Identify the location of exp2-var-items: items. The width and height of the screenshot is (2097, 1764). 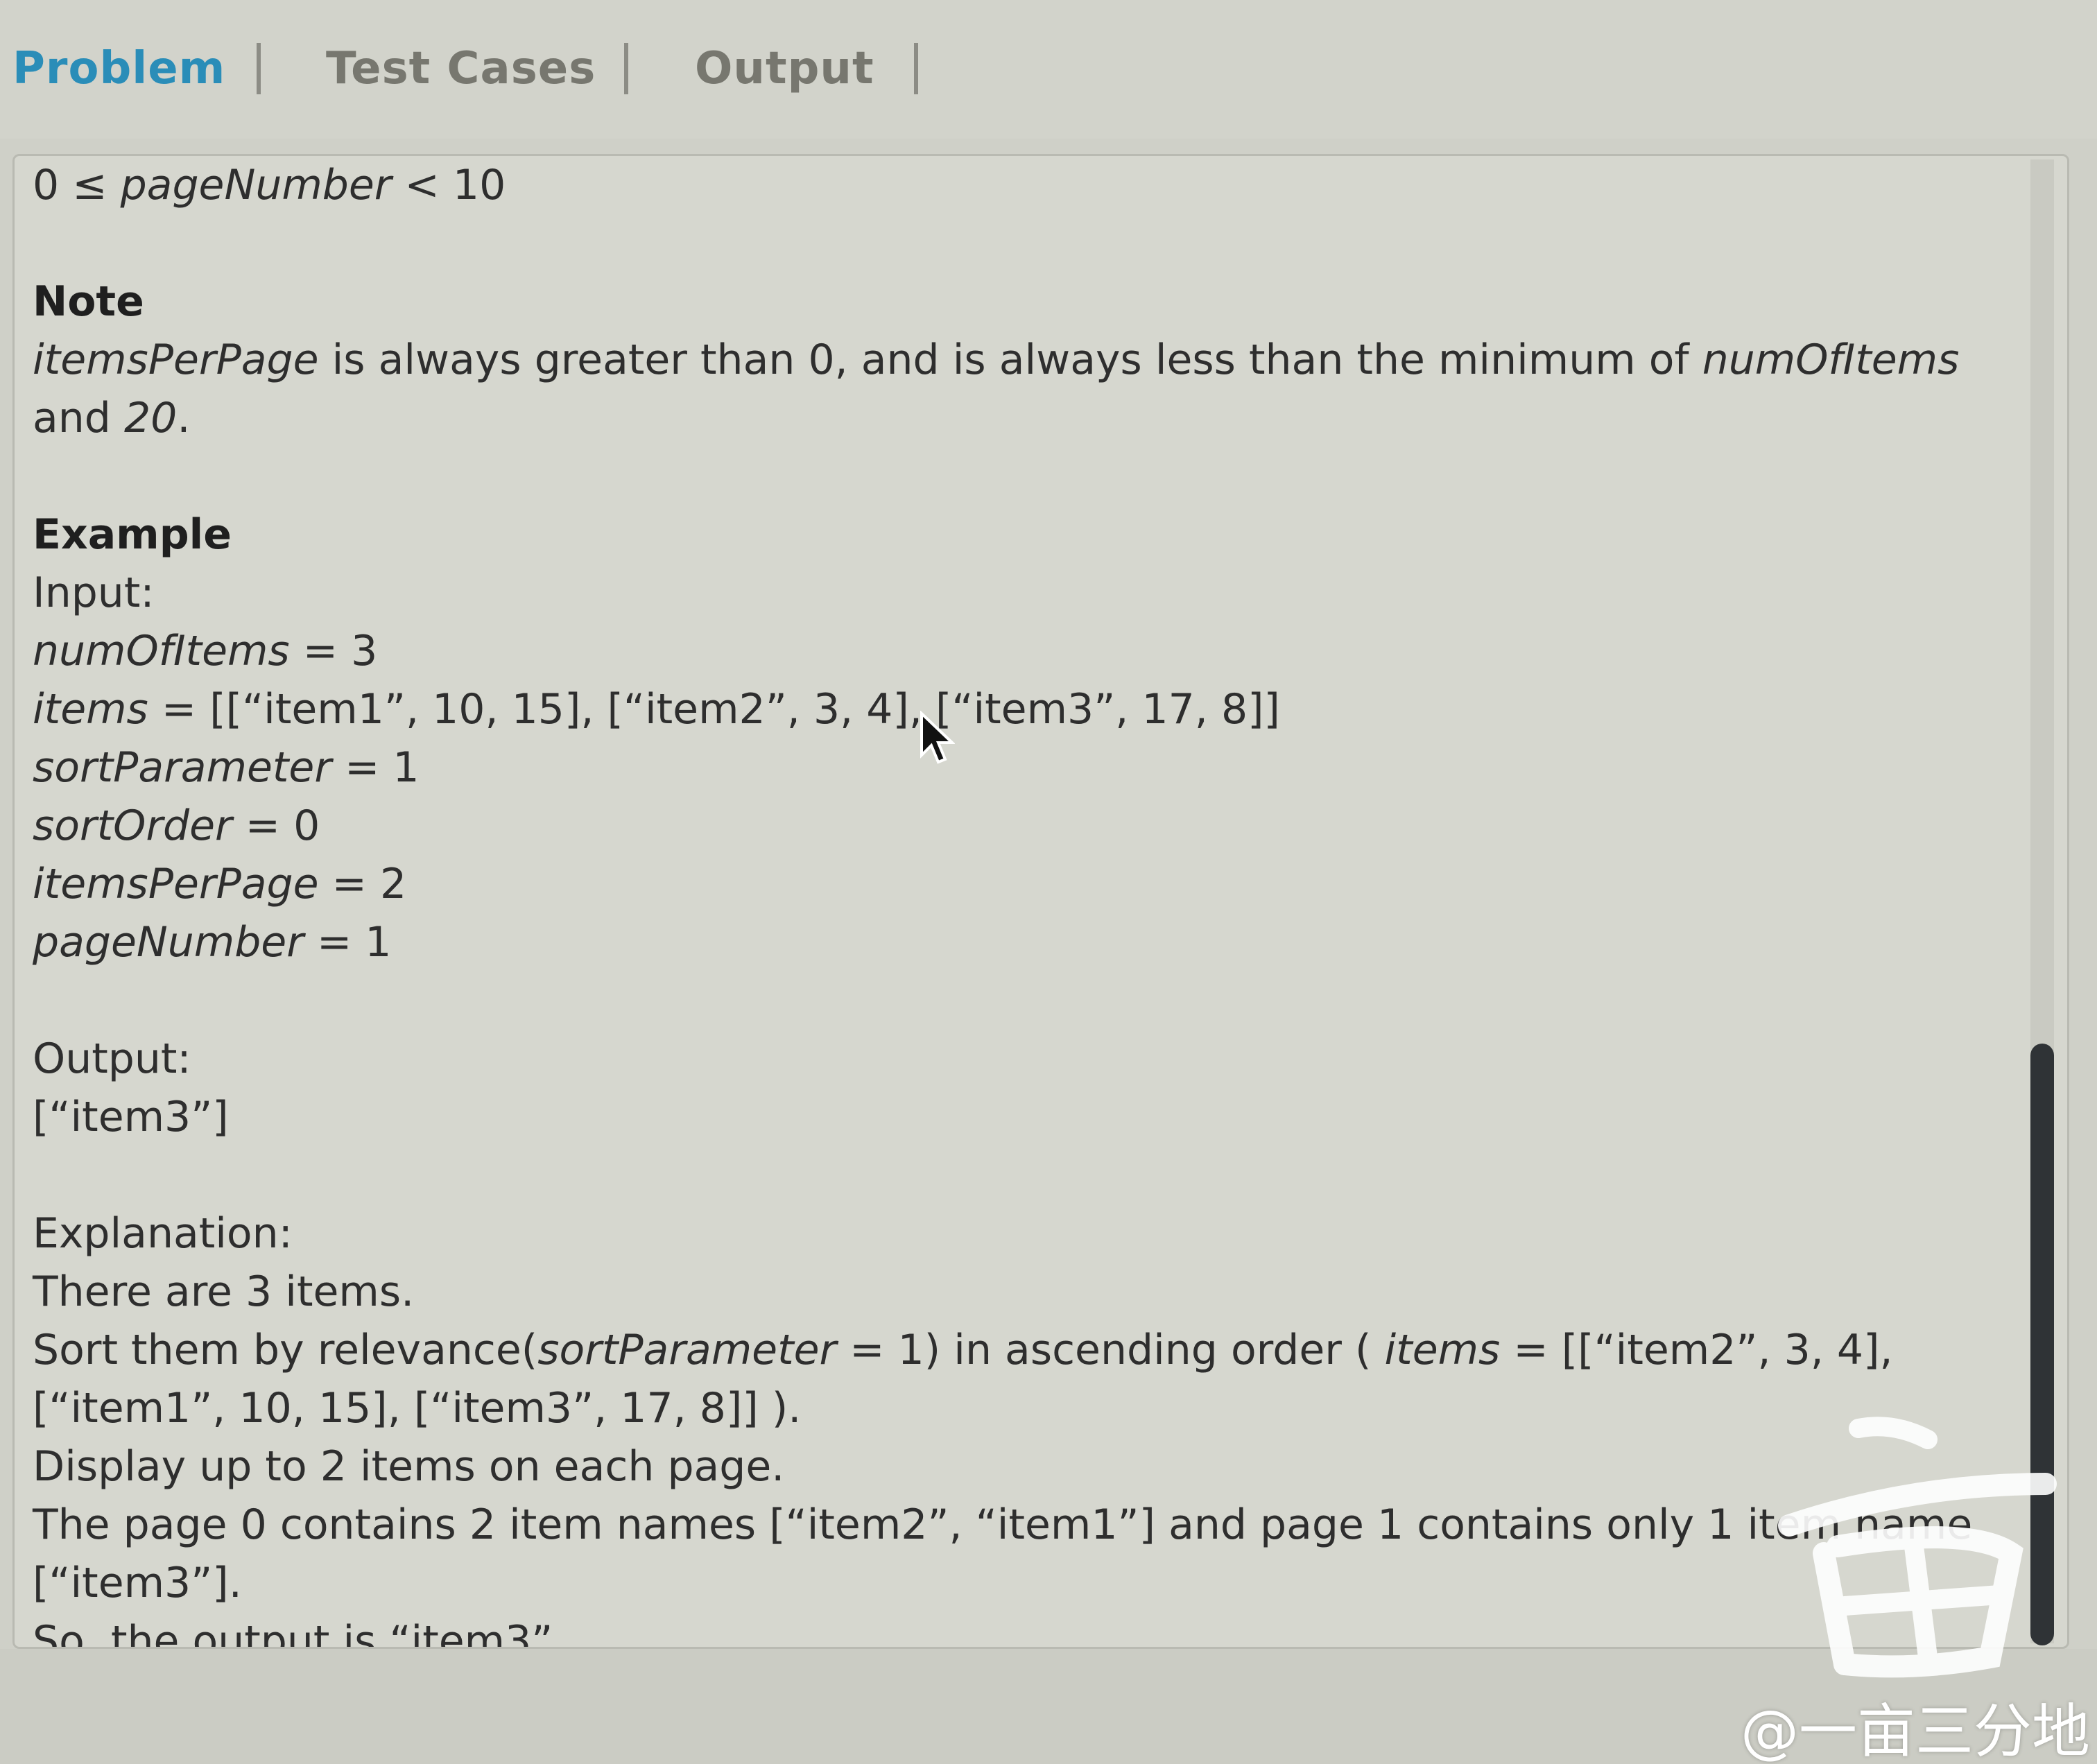
(1442, 1350).